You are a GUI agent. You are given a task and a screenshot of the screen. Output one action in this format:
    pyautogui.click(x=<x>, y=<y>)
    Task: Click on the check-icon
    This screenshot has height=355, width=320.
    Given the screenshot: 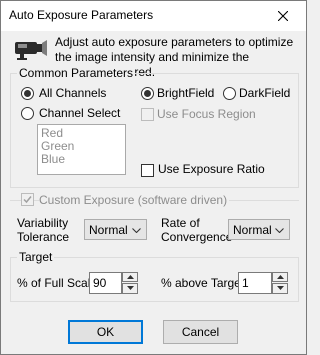 What is the action you would take?
    pyautogui.click(x=27, y=200)
    